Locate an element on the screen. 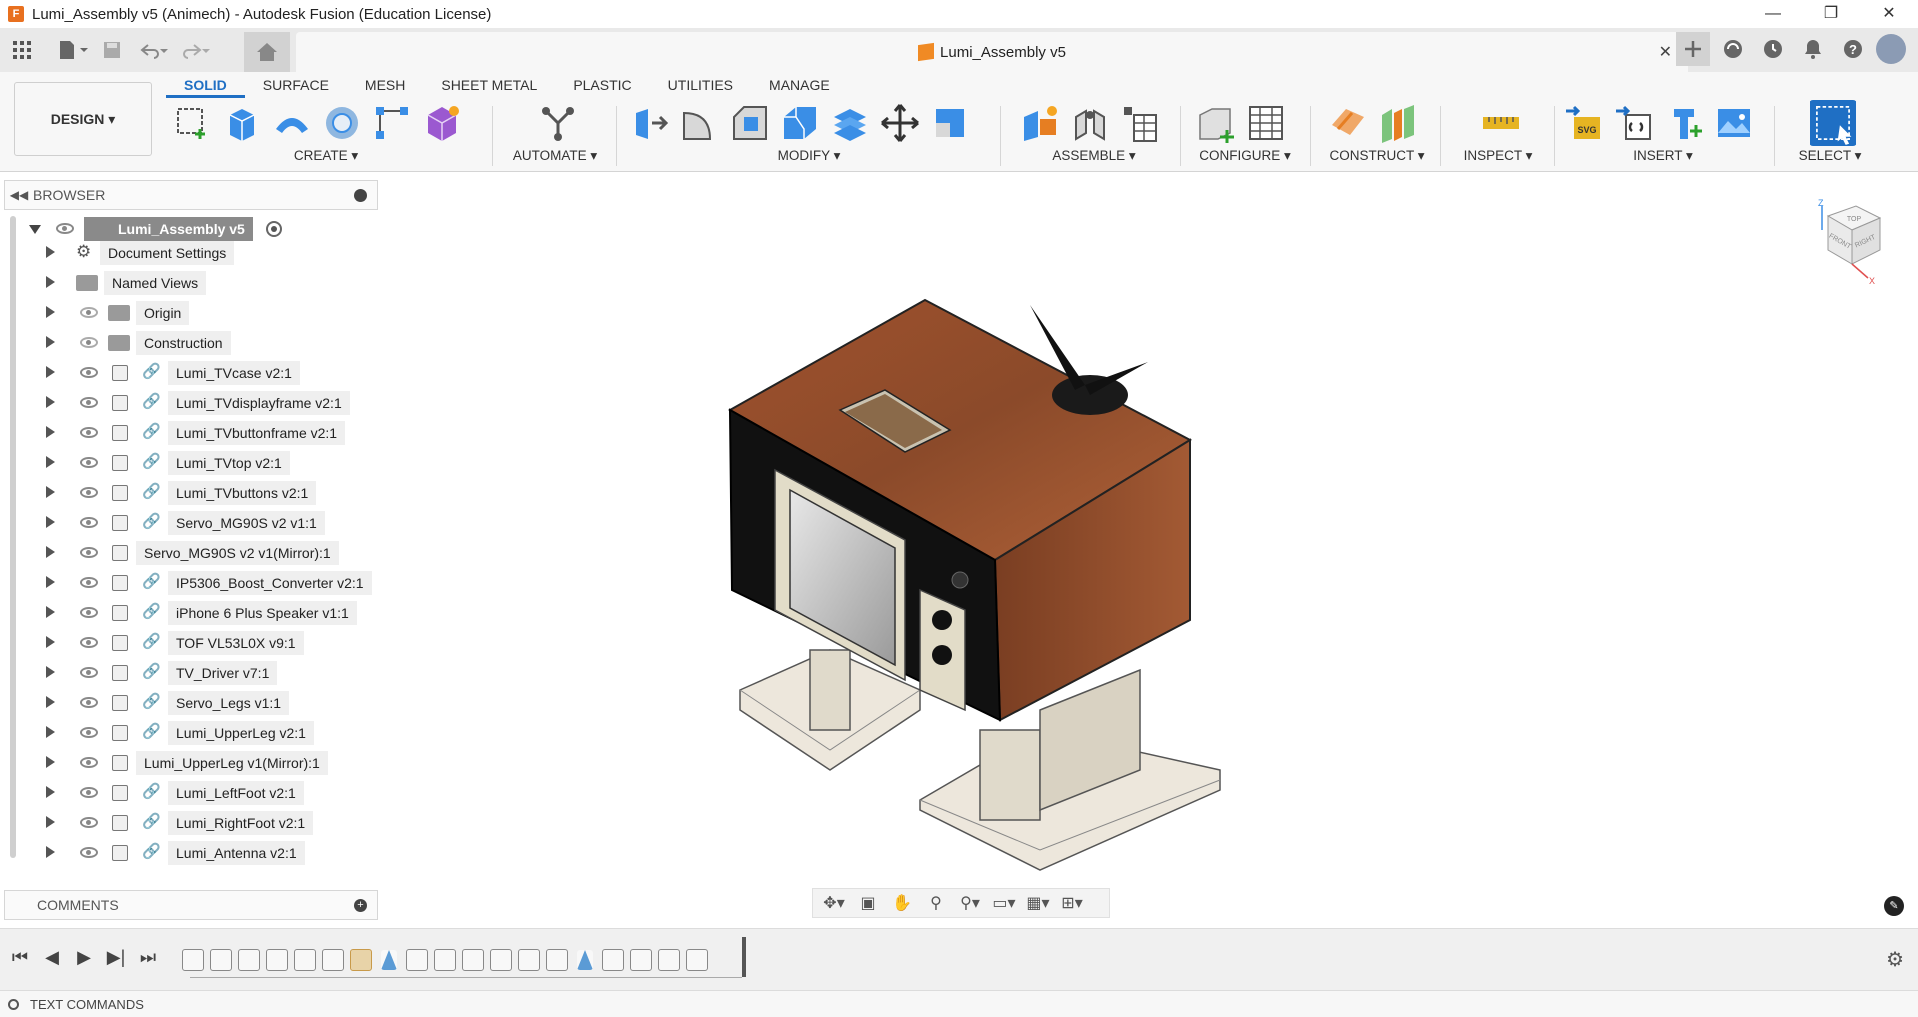  automate-menu: AUTOMATE ▾ is located at coordinates (555, 156).